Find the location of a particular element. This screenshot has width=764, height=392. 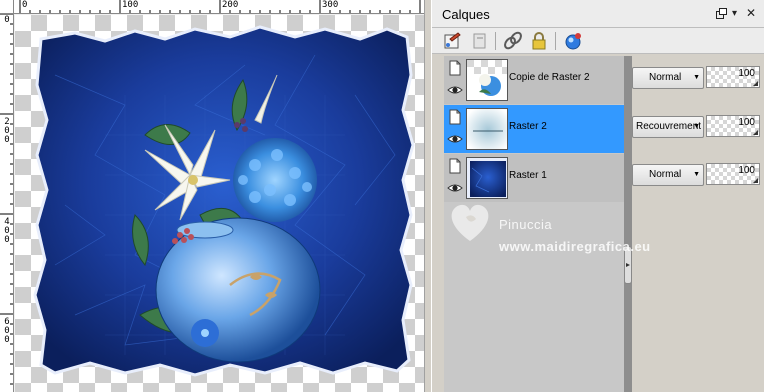

blend-mode-value: Recouvrement is located at coordinates (669, 126).